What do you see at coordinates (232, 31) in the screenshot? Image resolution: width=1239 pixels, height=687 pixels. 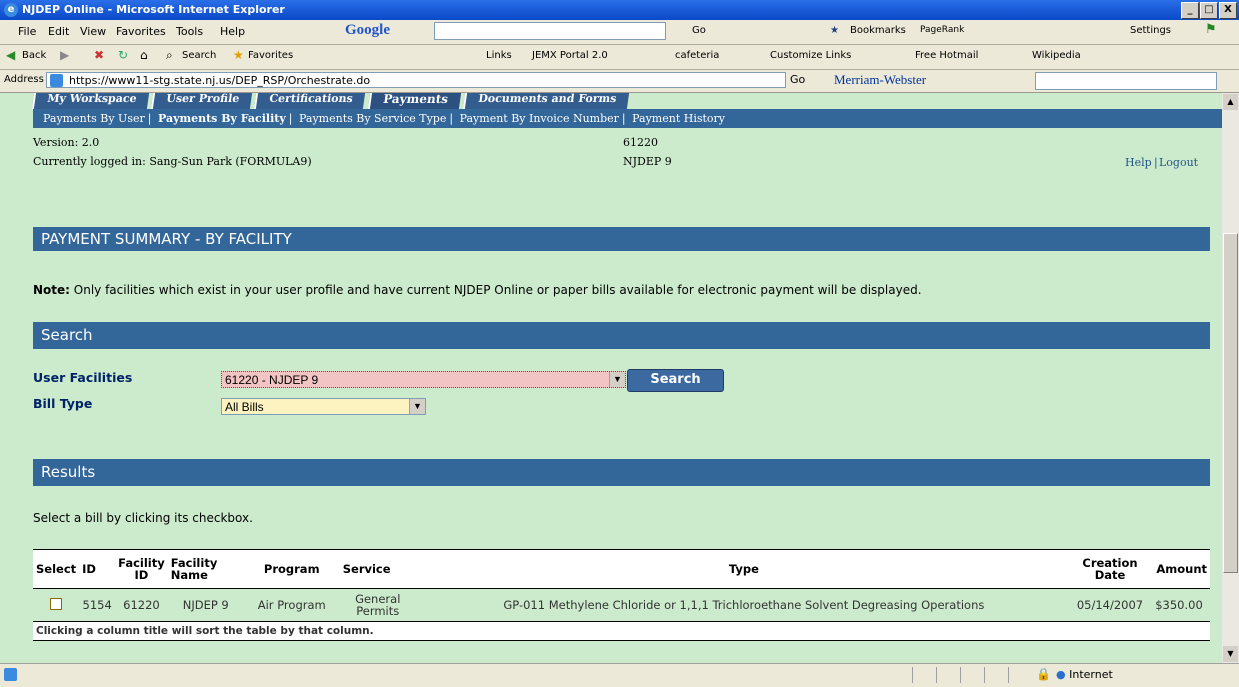 I see `menu-help: Help` at bounding box center [232, 31].